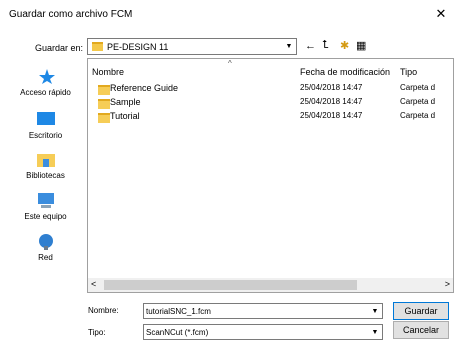 This screenshot has height=345, width=454. What do you see at coordinates (45, 257) in the screenshot?
I see `place-label: Red` at bounding box center [45, 257].